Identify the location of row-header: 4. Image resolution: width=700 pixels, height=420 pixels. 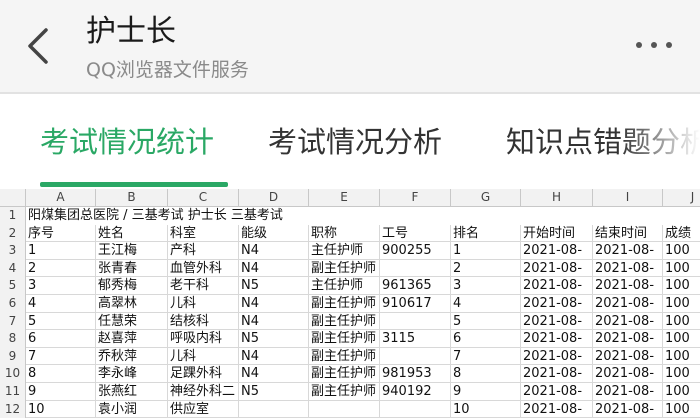
(13, 268).